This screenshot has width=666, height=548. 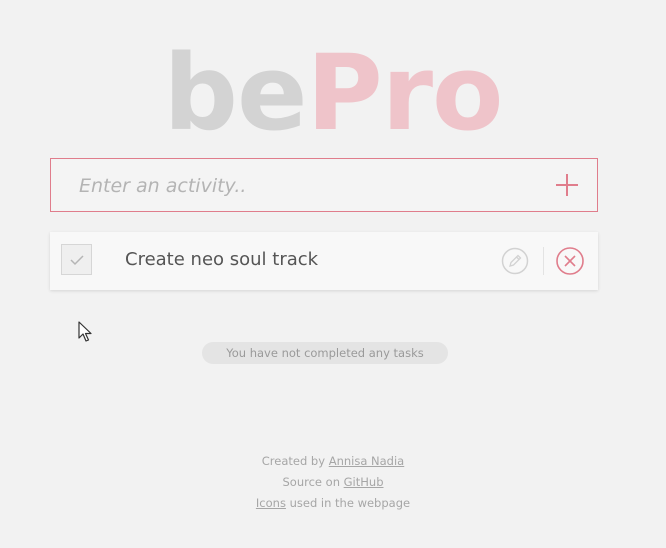 I want to click on footer-icons-suffix: used in the webpage, so click(x=348, y=503).